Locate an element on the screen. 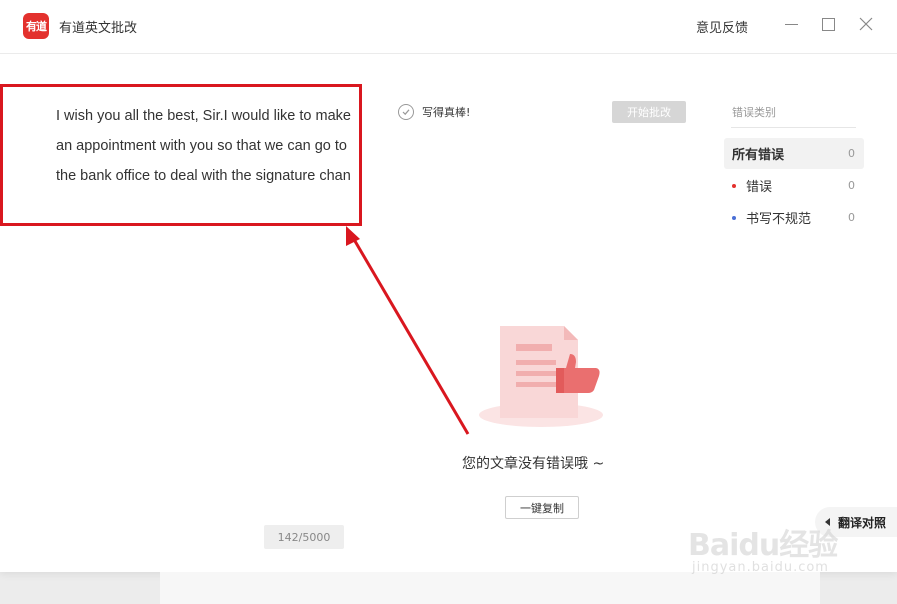 The image size is (897, 604). app-logo: 有道 is located at coordinates (36, 26).